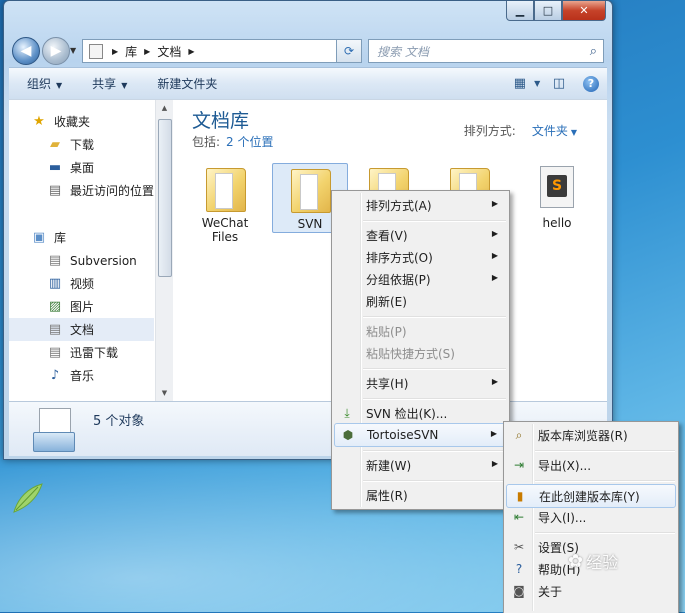 The height and width of the screenshot is (613, 685). I want to click on paw-icon: ✿, so click(576, 561).